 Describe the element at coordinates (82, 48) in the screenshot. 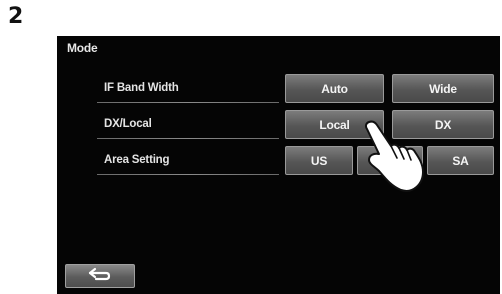

I see `screen-title: Mode` at that location.